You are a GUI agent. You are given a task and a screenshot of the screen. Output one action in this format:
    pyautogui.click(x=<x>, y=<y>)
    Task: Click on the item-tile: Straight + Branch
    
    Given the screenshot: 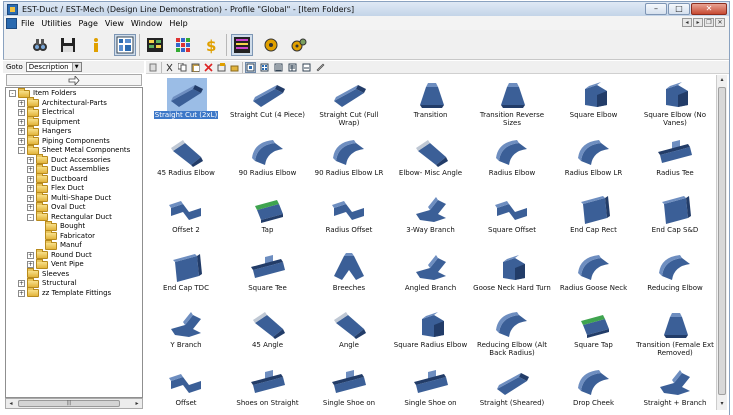 What is the action you would take?
    pyautogui.click(x=674, y=388)
    